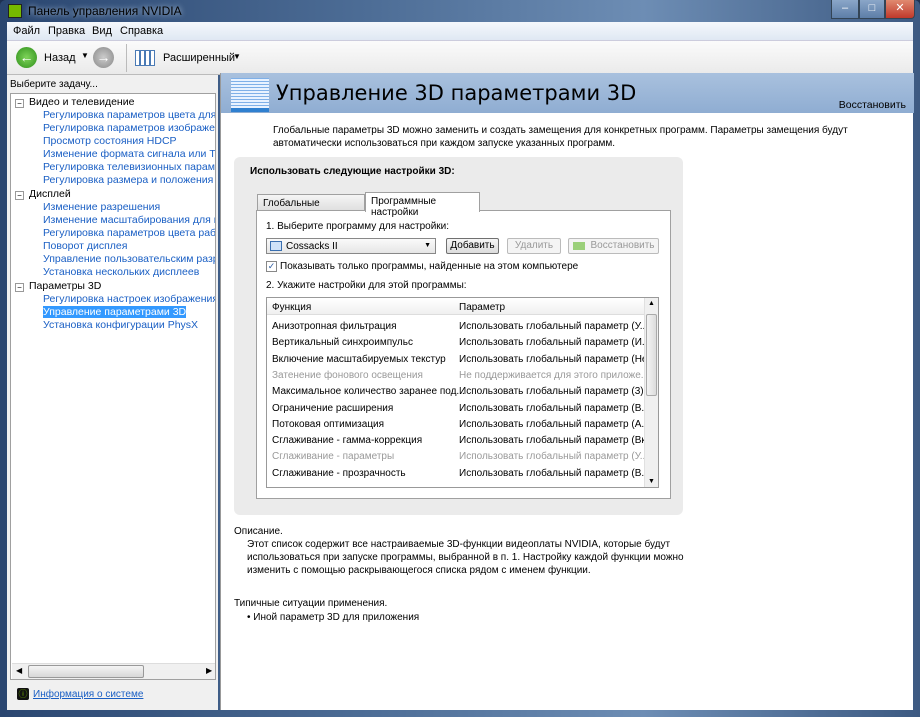 Image resolution: width=920 pixels, height=717 pixels. Describe the element at coordinates (460, 31) in the screenshot. I see `menu-bar: Файл Правка Вид Справка` at that location.